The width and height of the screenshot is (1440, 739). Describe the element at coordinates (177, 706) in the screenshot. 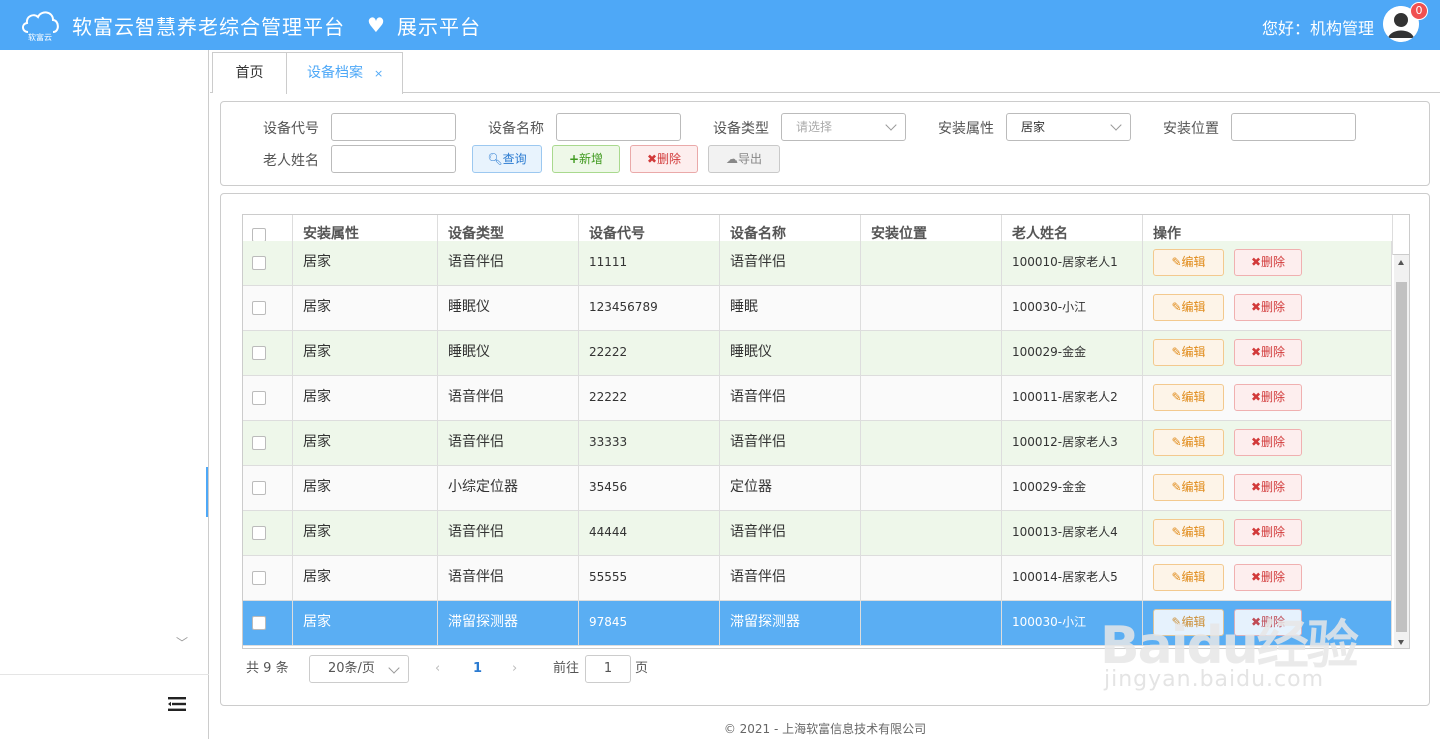

I see `menu-toggle-icon` at that location.